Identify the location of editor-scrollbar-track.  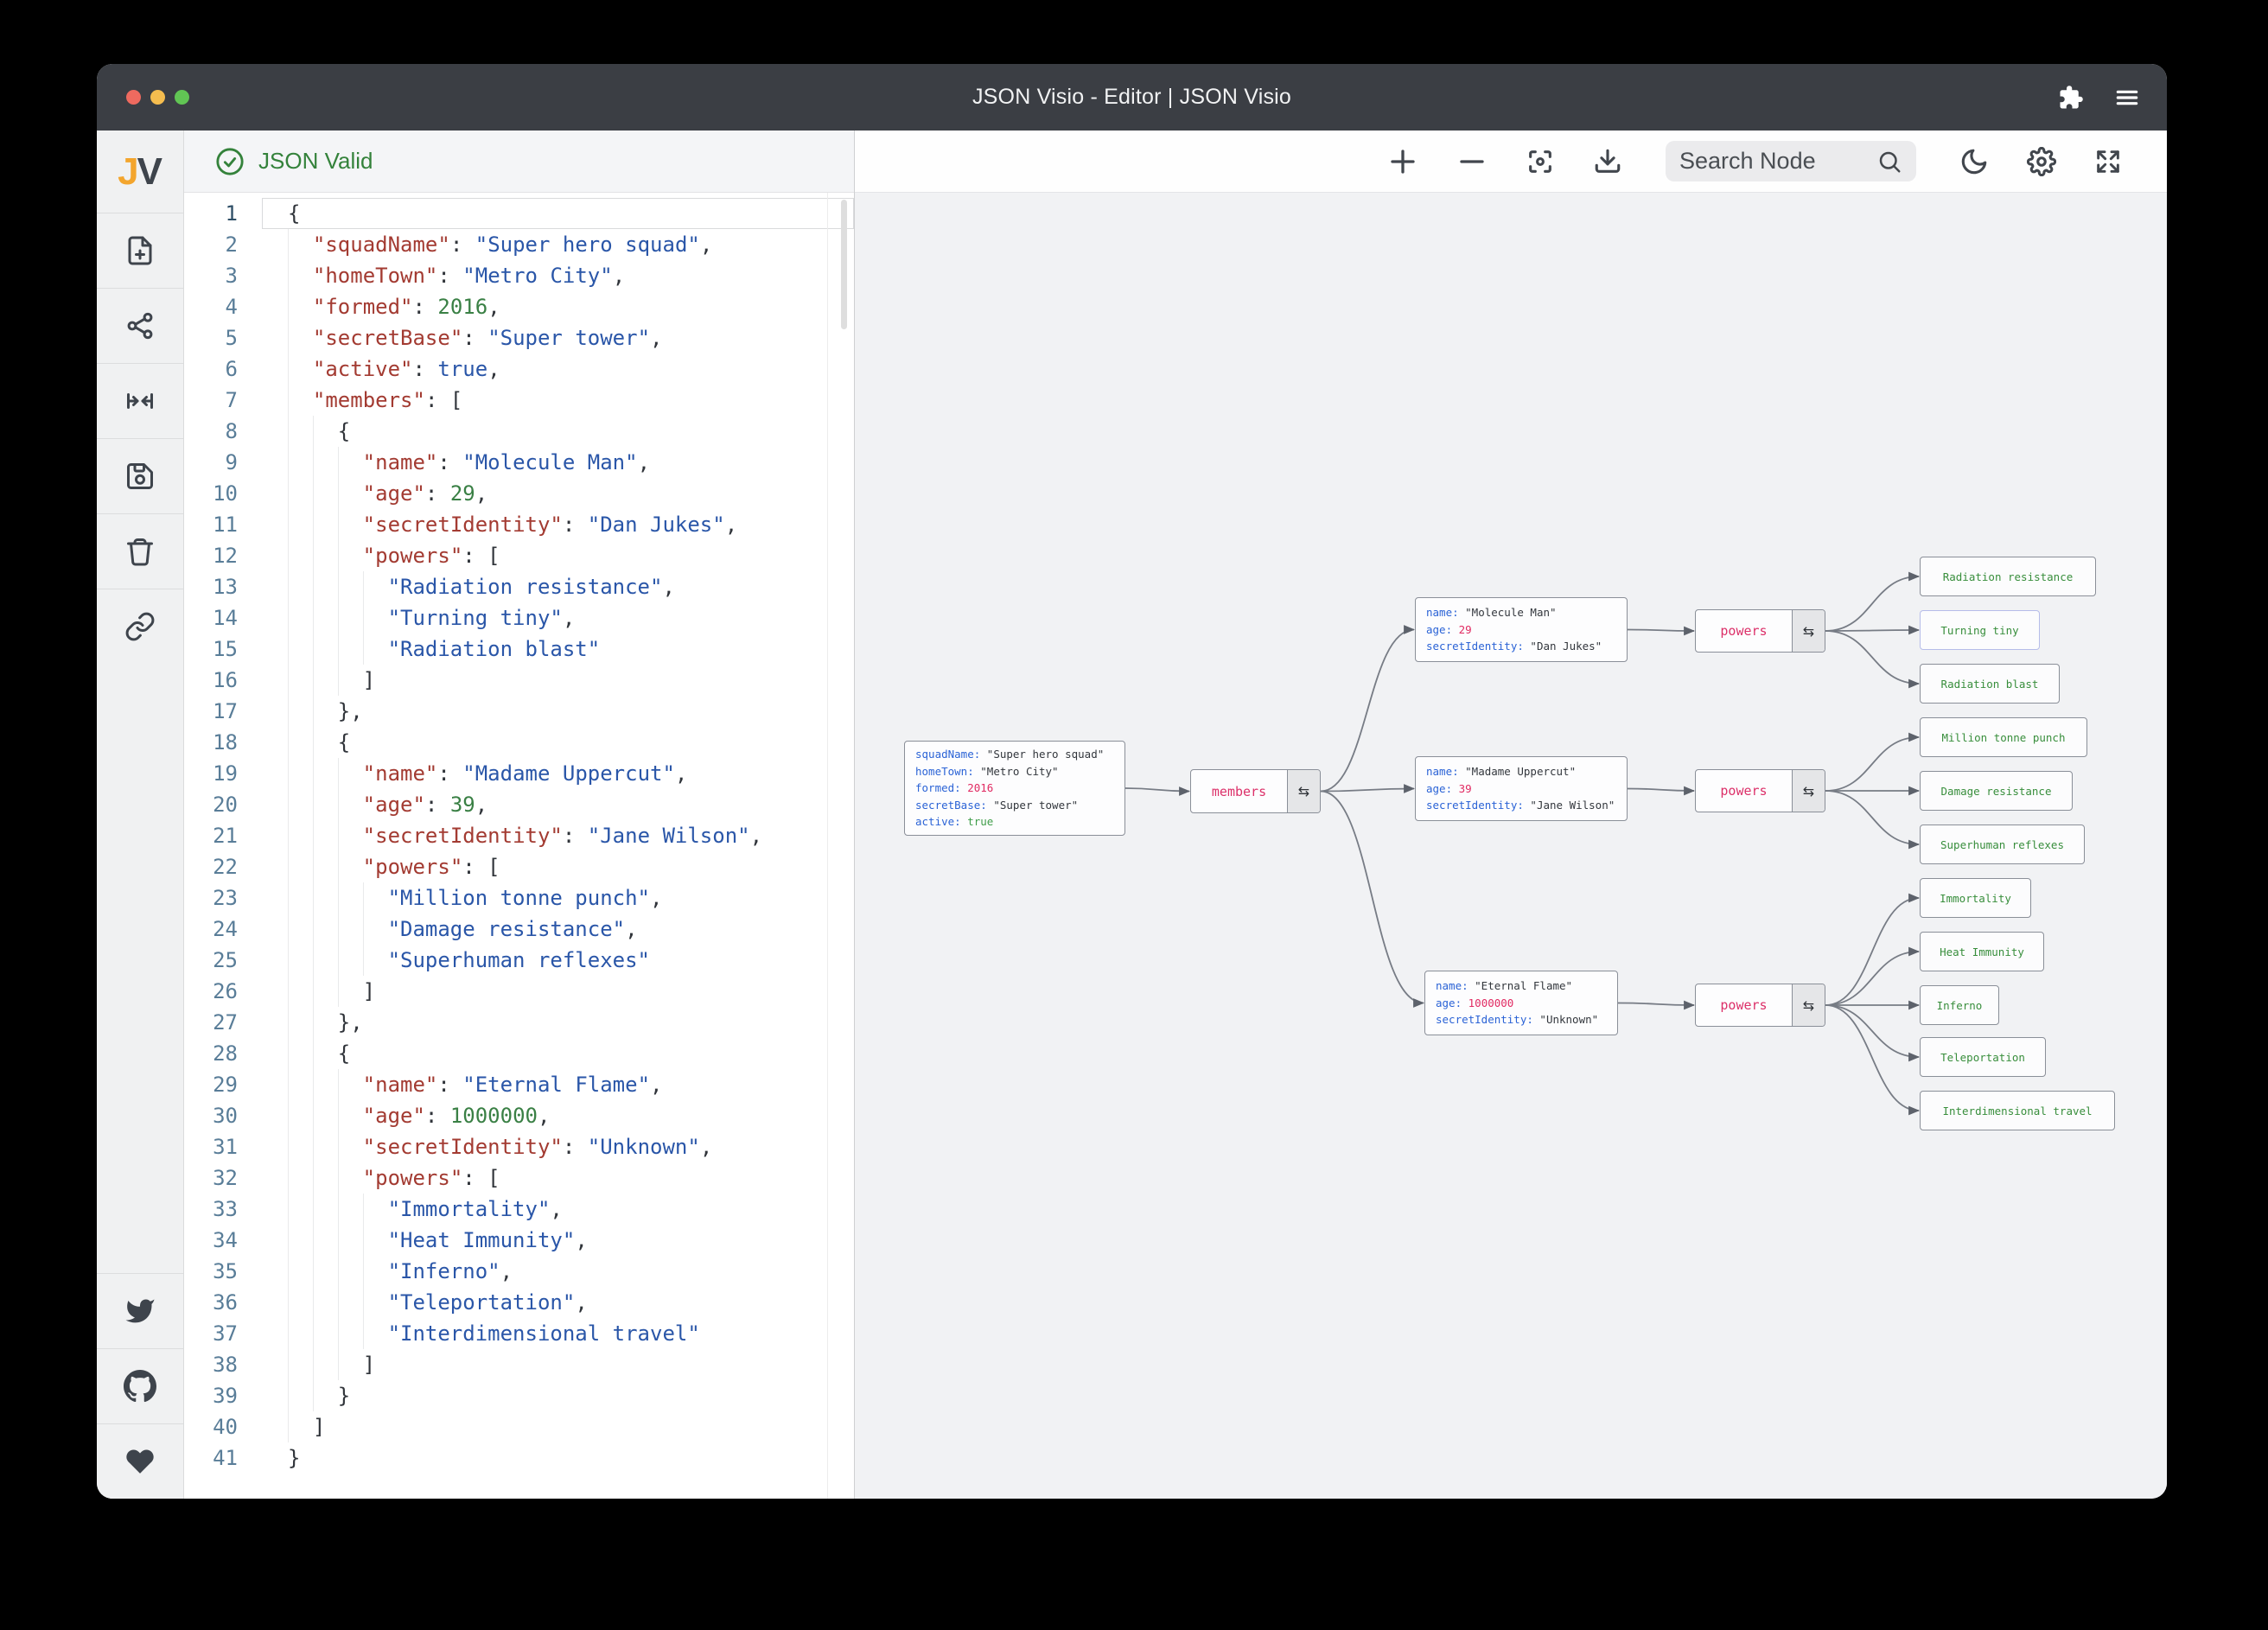
(827, 846).